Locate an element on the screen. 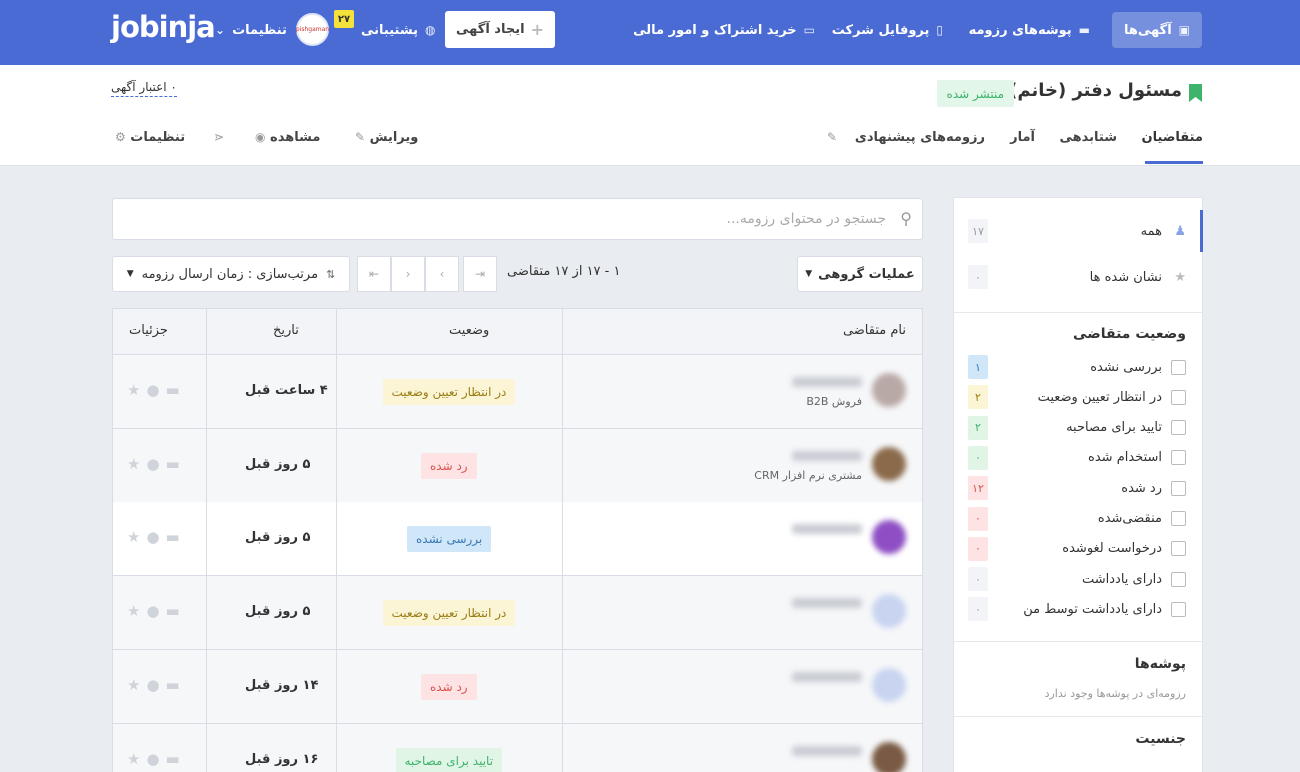 This screenshot has height=772, width=1300. avatar: pishgaman is located at coordinates (312, 29).